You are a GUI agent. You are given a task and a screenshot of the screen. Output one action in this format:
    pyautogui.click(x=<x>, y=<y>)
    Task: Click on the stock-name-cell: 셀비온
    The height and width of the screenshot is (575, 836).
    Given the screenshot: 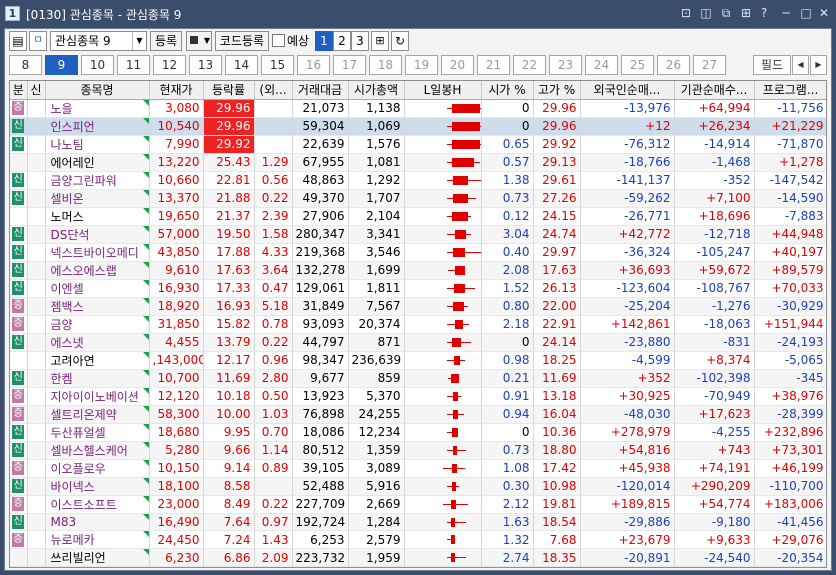 What is the action you would take?
    pyautogui.click(x=97, y=198)
    